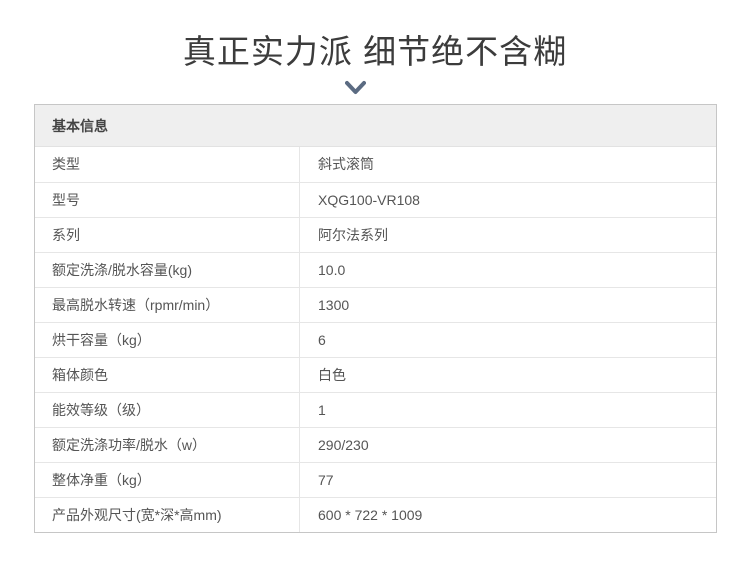  I want to click on spec-label: 烘干容量（kg）, so click(167, 340).